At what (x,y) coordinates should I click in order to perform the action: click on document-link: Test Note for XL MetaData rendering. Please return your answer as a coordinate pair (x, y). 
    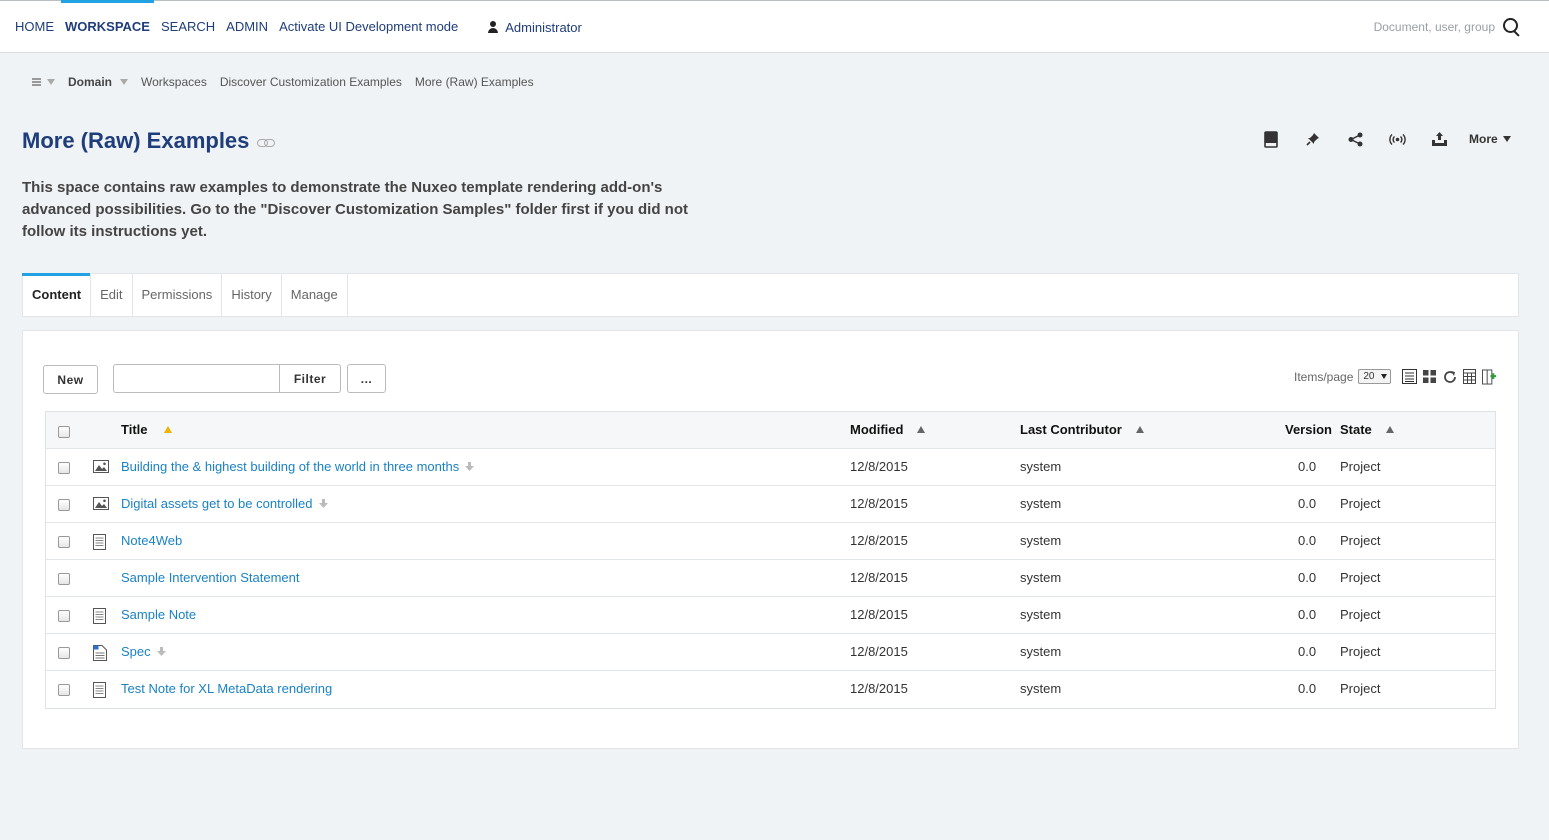
    Looking at the image, I should click on (226, 688).